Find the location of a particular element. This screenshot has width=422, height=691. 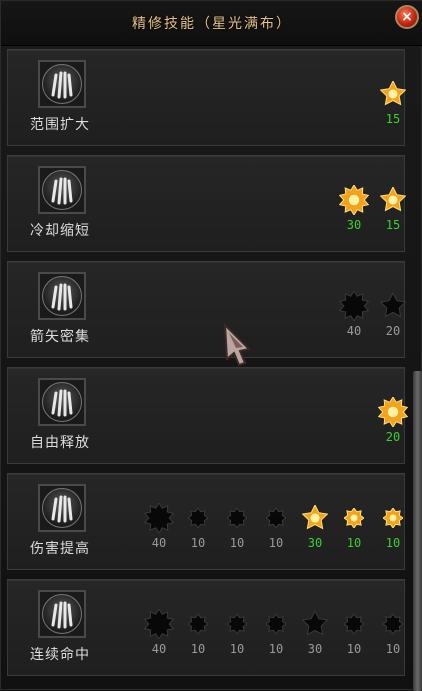

skill-name: 连续命中 is located at coordinates (60, 655).